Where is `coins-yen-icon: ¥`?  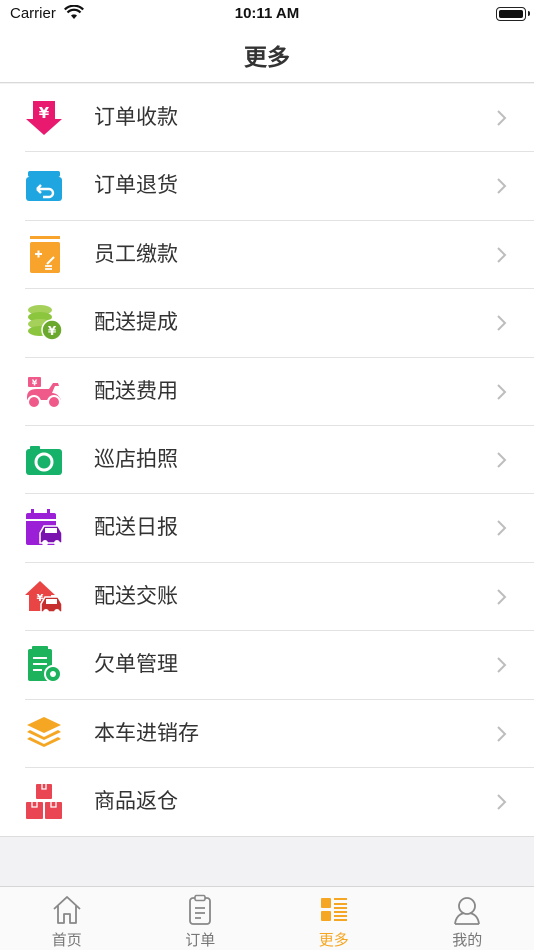
coins-yen-icon: ¥ is located at coordinates (44, 323).